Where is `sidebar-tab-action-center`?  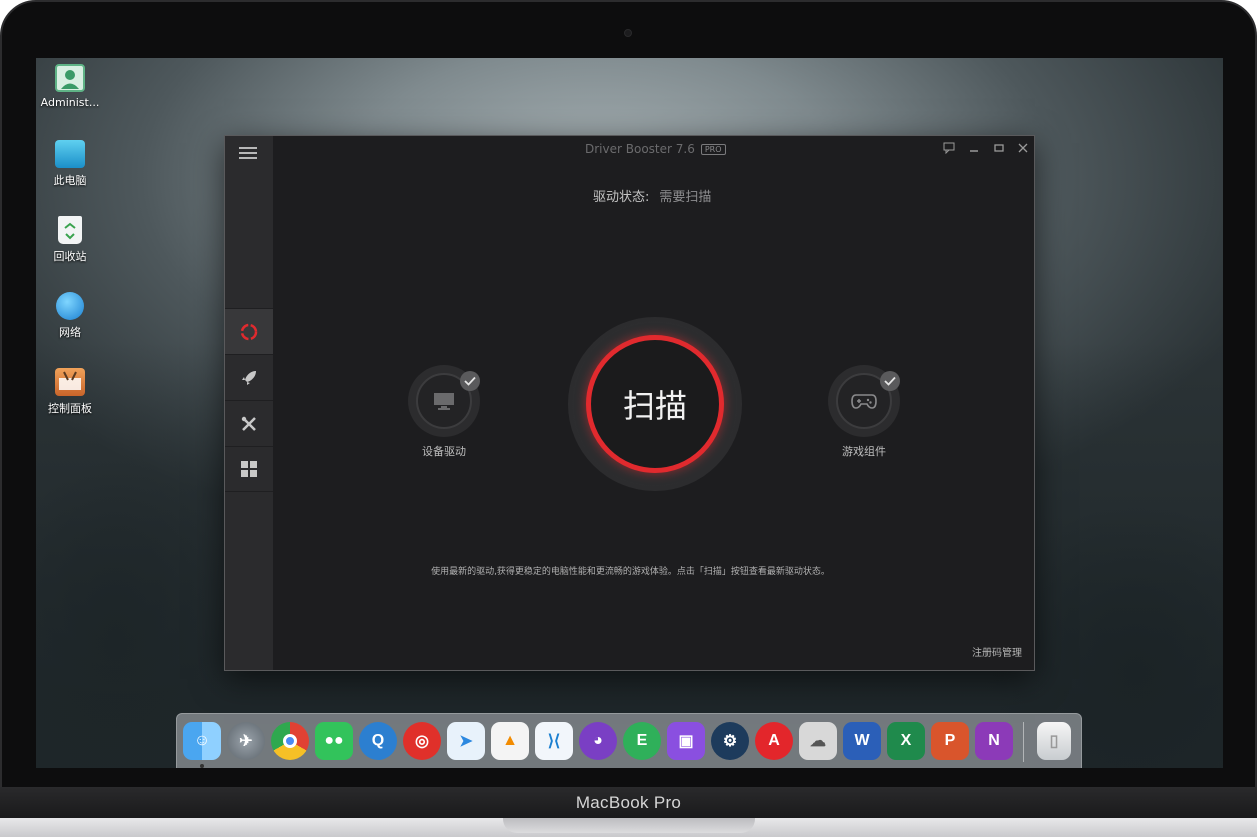 sidebar-tab-action-center is located at coordinates (249, 469).